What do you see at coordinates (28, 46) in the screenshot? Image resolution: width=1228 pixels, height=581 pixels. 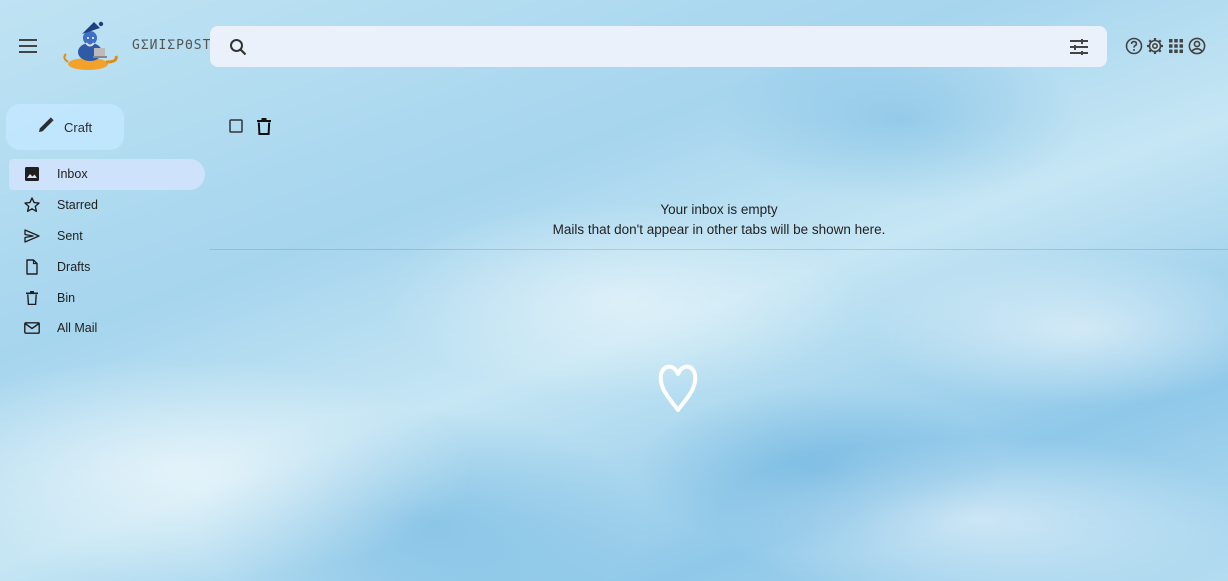 I see `main-menu-icon` at bounding box center [28, 46].